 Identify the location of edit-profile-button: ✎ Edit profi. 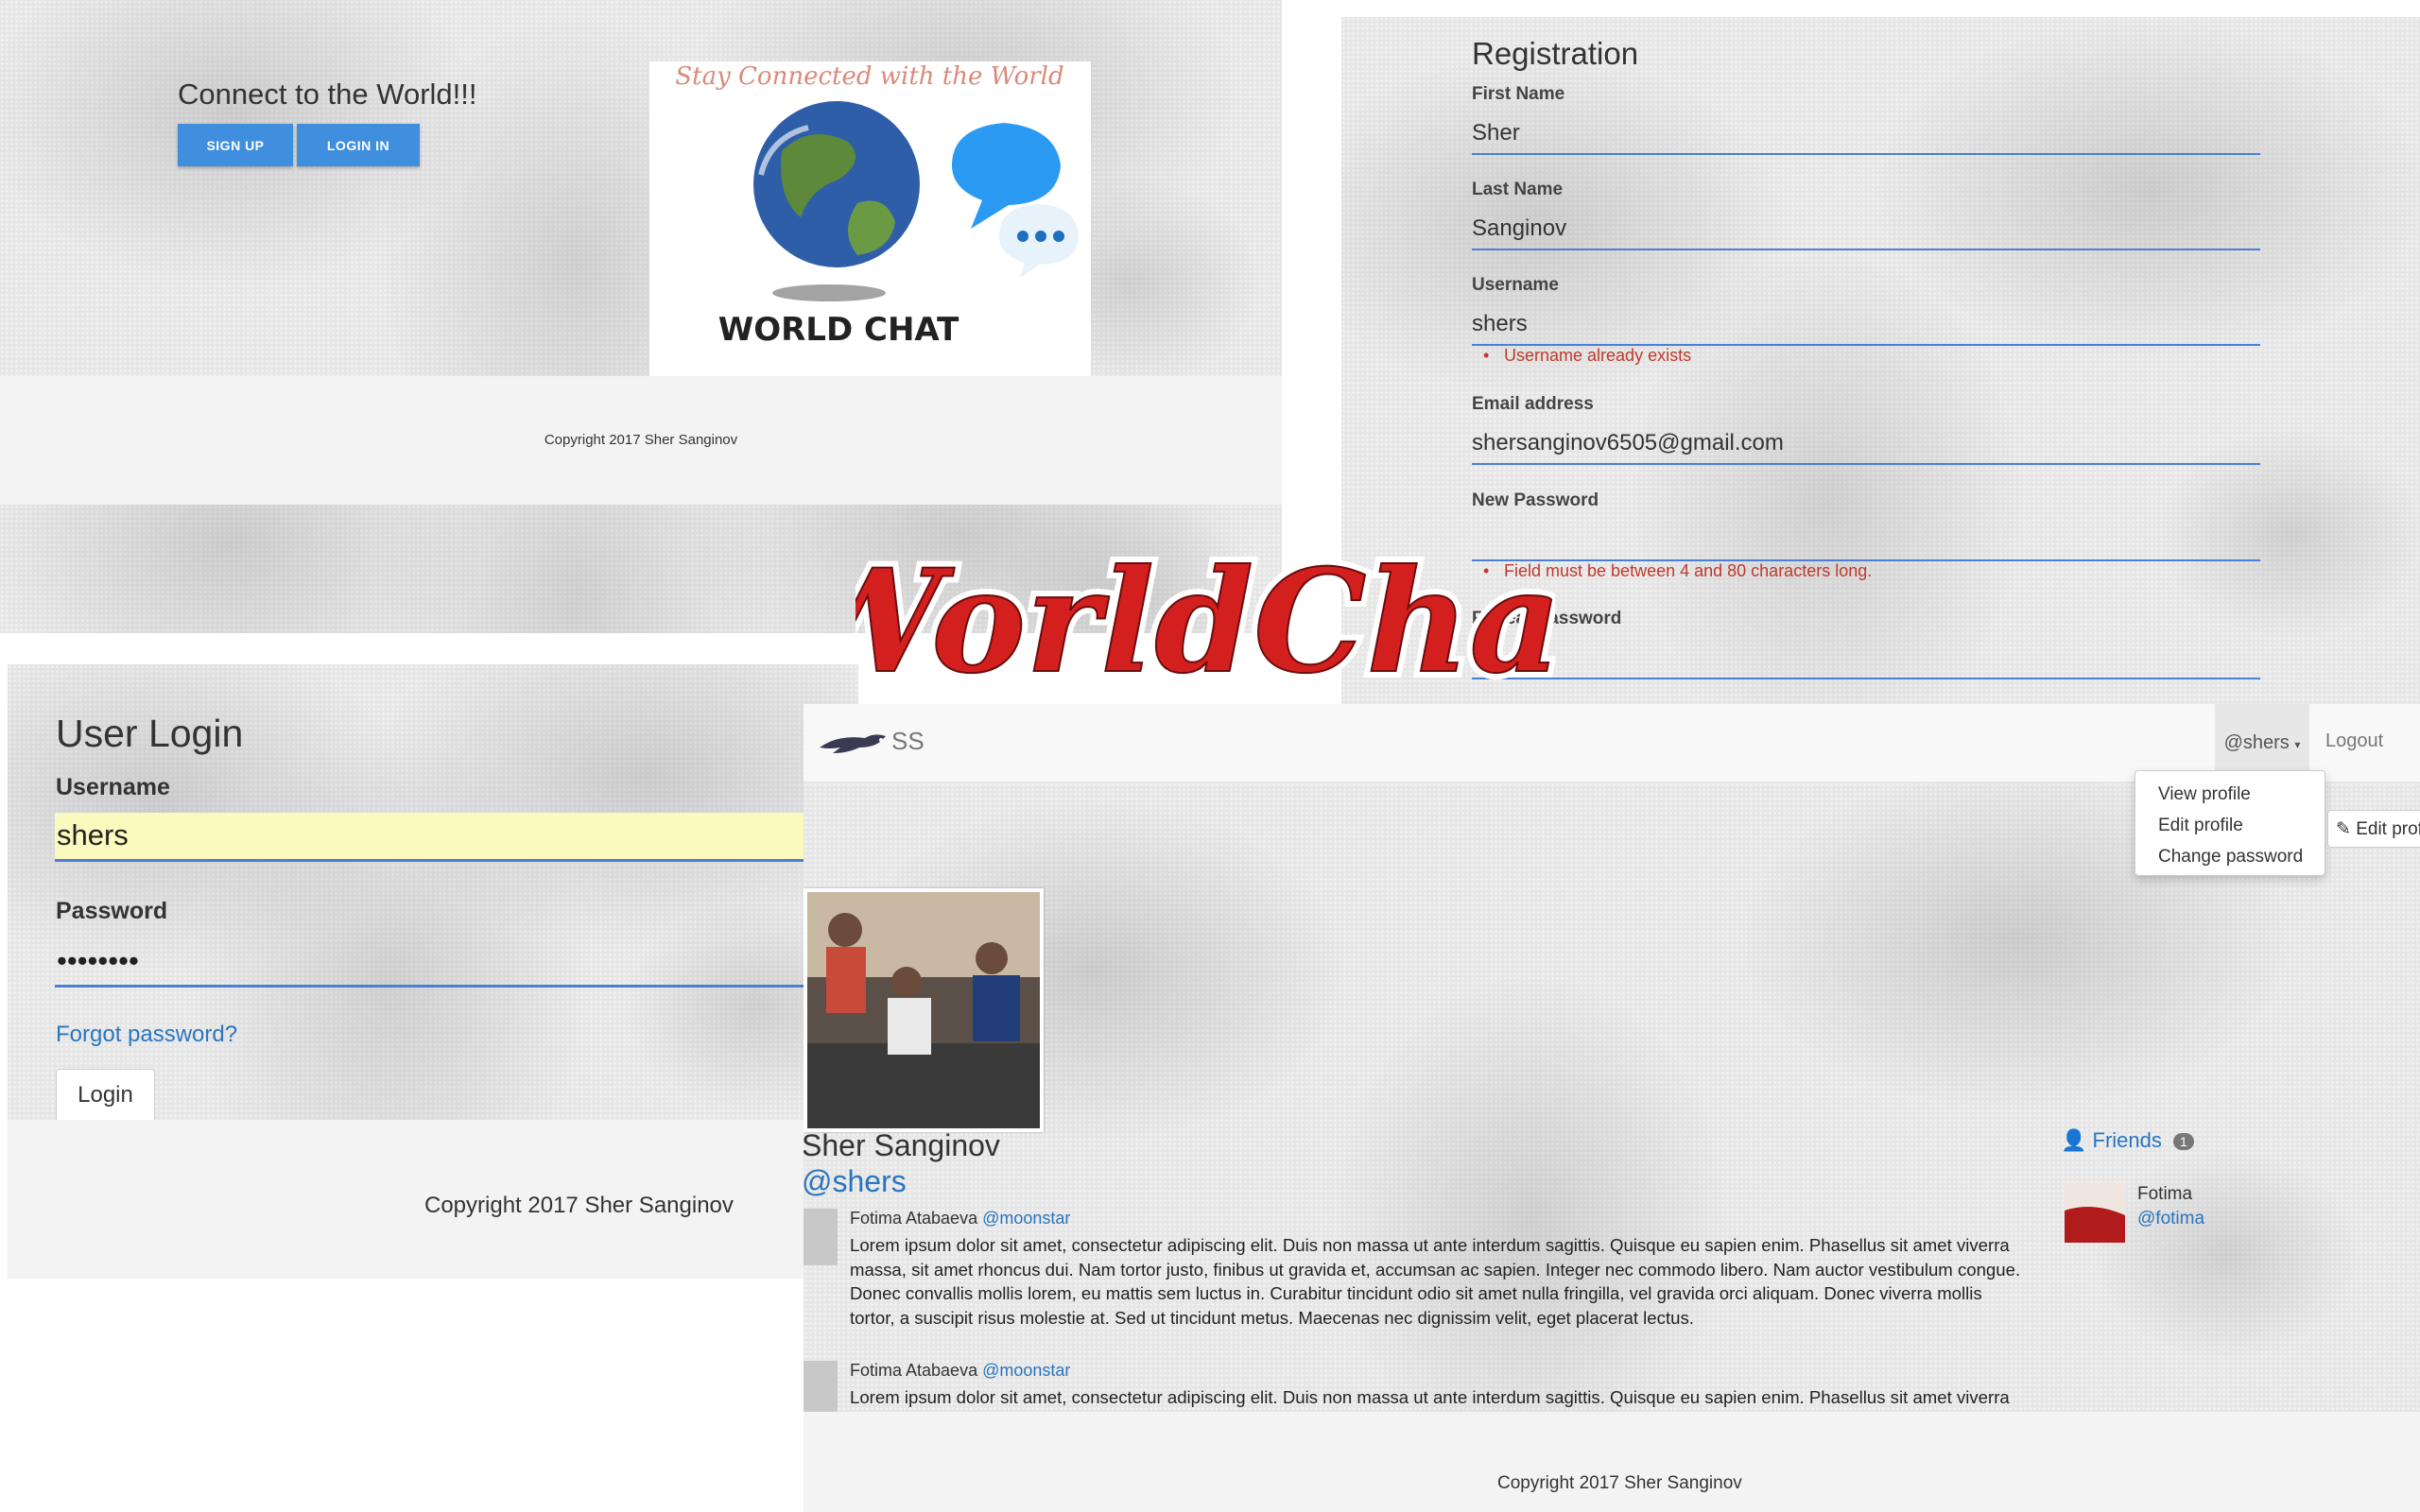
(2373, 829).